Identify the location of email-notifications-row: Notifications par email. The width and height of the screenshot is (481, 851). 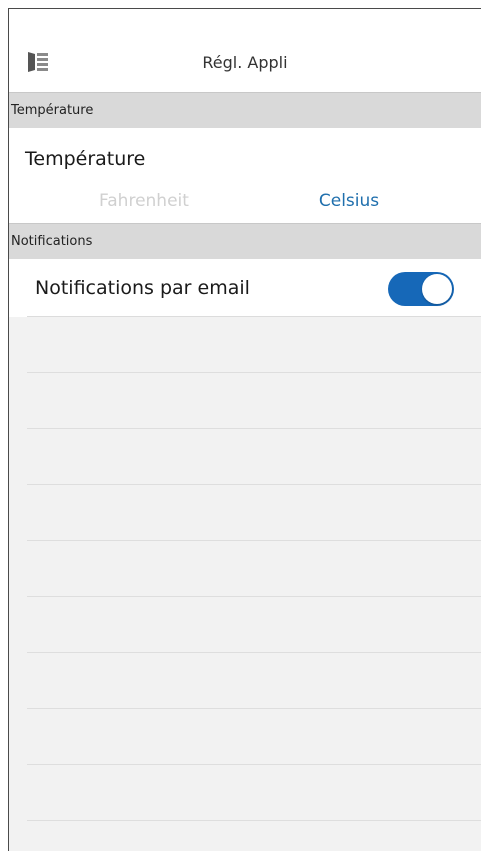
(245, 288).